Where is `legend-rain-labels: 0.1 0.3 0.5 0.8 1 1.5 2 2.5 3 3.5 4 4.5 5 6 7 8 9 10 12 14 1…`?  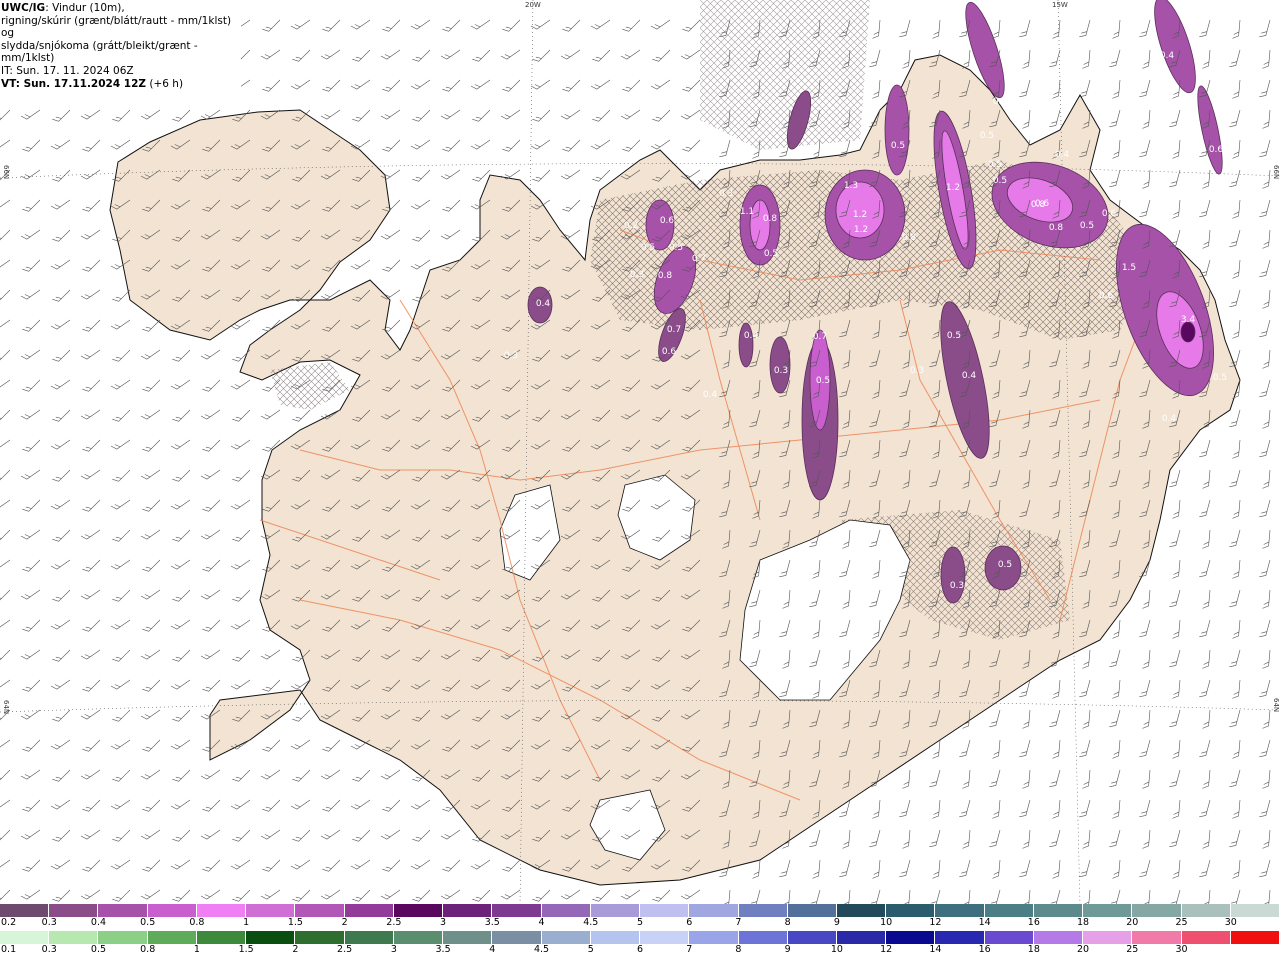
legend-rain-labels: 0.1 0.3 0.5 0.8 1 1.5 2 2.5 3 3.5 4 4.5 5 6 7 8 9 10 12 14 1… is located at coordinates (640, 950).